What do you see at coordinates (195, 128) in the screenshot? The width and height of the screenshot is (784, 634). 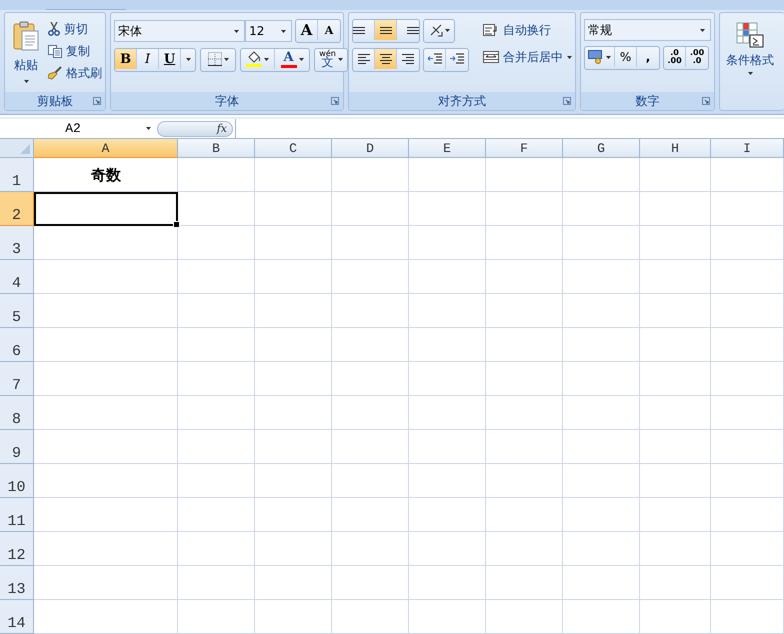 I see `insert-function-button: fx` at bounding box center [195, 128].